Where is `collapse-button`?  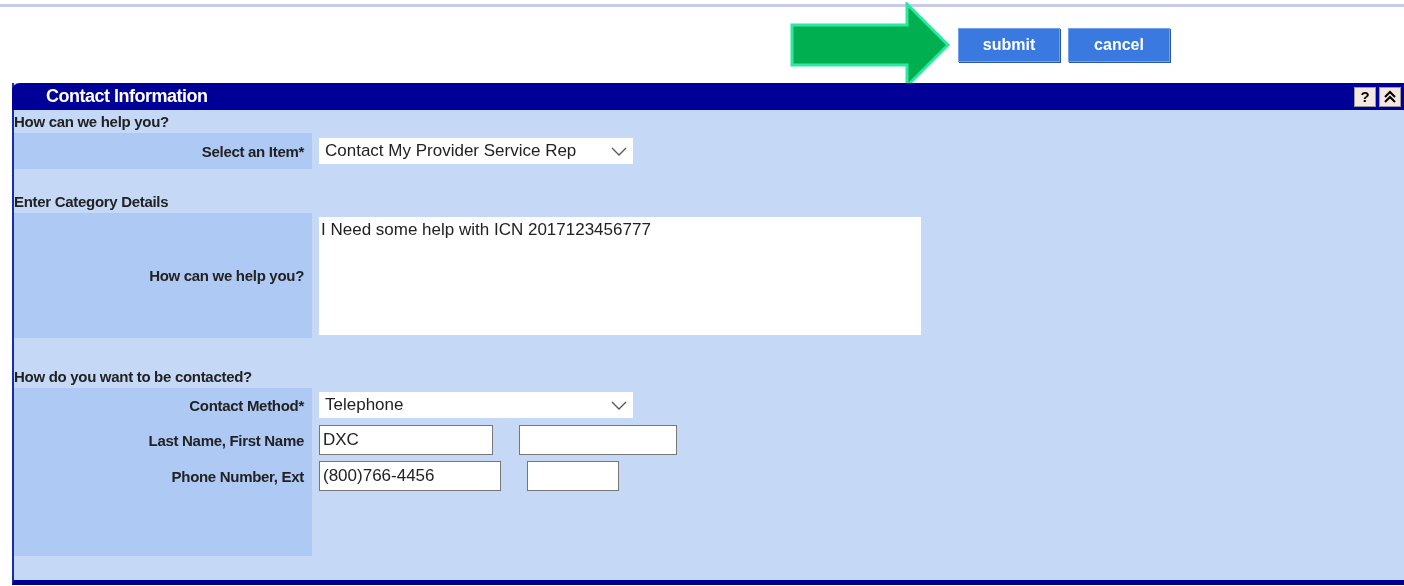 collapse-button is located at coordinates (1390, 96).